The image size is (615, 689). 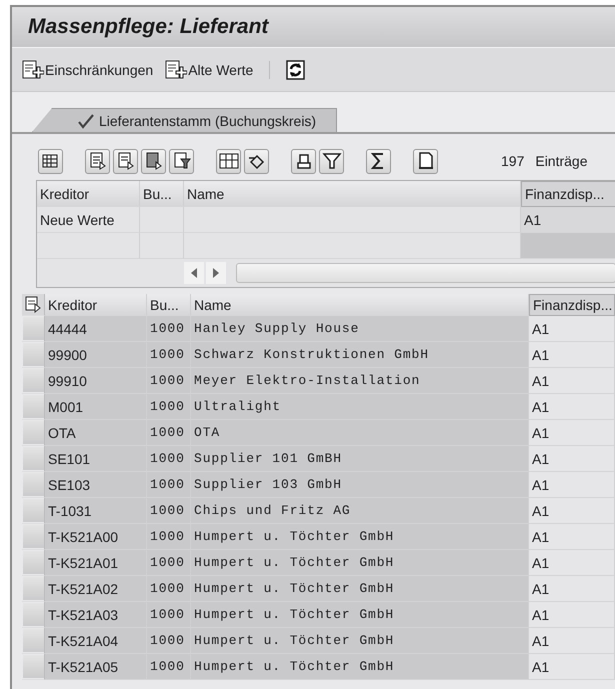 I want to click on table-cell: 99910, so click(x=96, y=381).